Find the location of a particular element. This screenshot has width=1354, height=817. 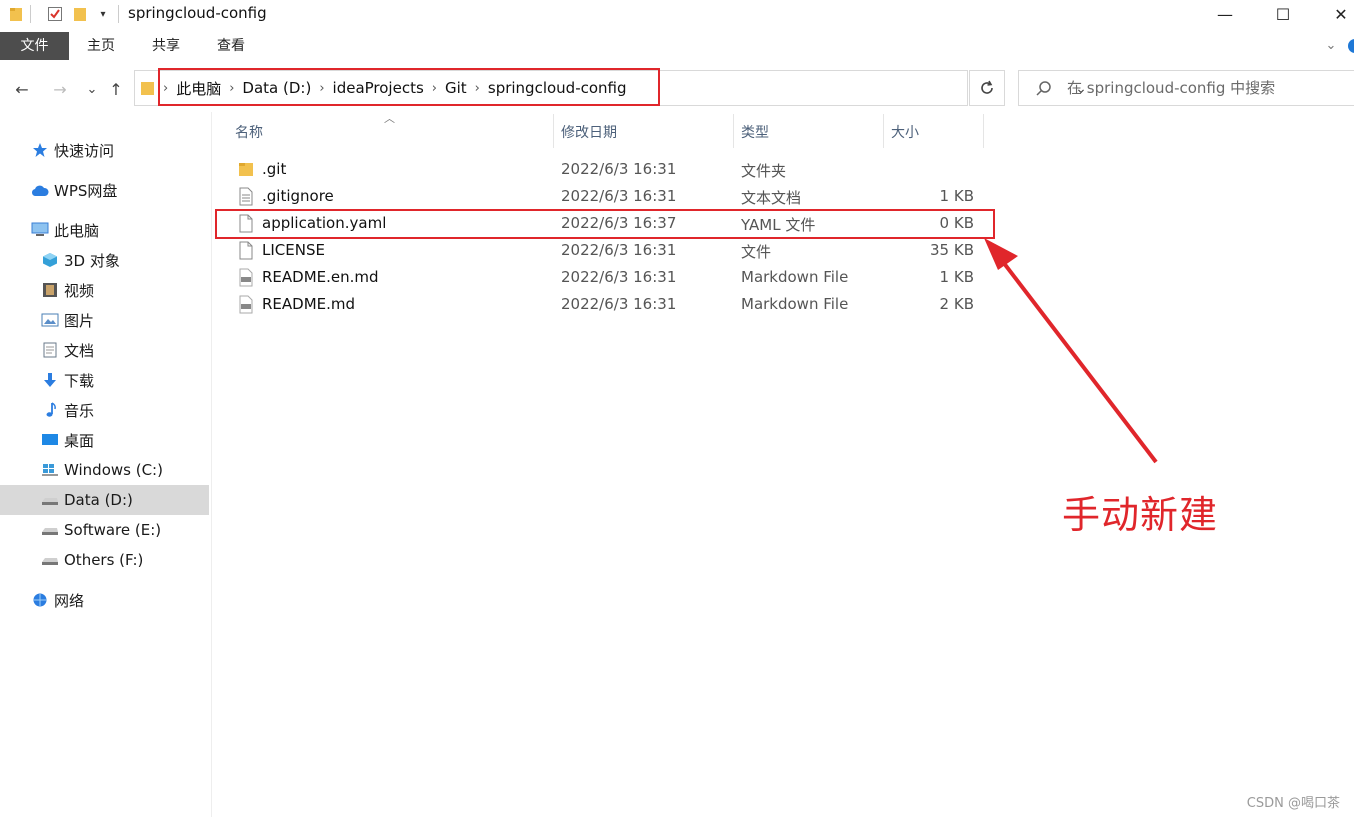

sidebar-item: 音乐 is located at coordinates (104, 410).